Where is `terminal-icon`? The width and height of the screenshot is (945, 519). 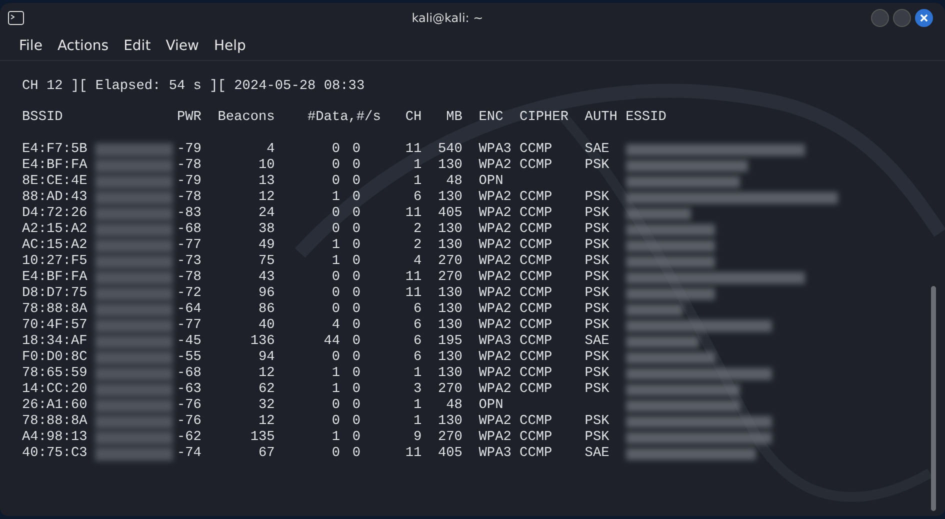 terminal-icon is located at coordinates (16, 18).